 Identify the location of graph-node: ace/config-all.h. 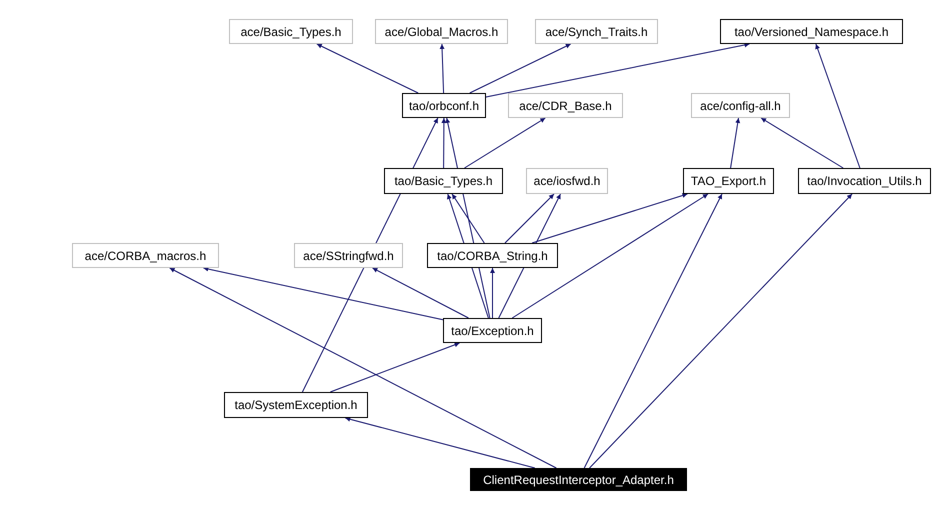
(740, 105).